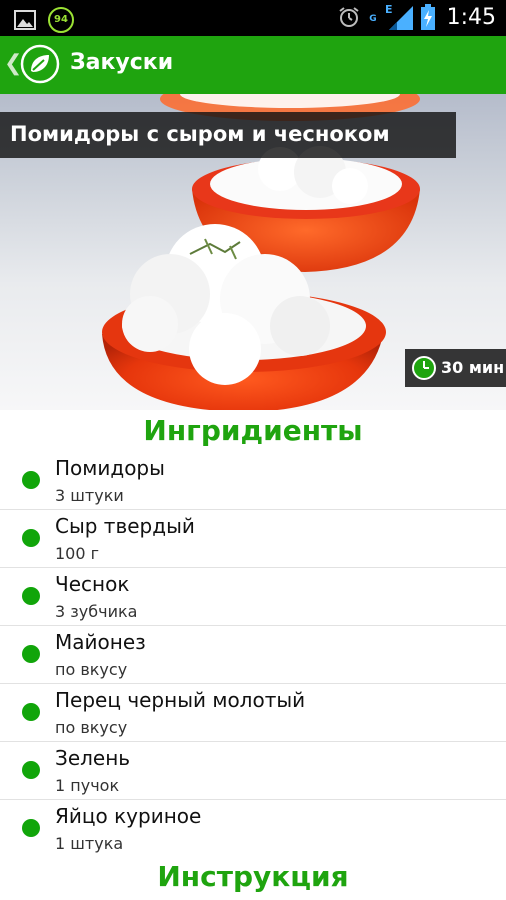  What do you see at coordinates (253, 771) in the screenshot?
I see `list-item: Зелень 1 пучок` at bounding box center [253, 771].